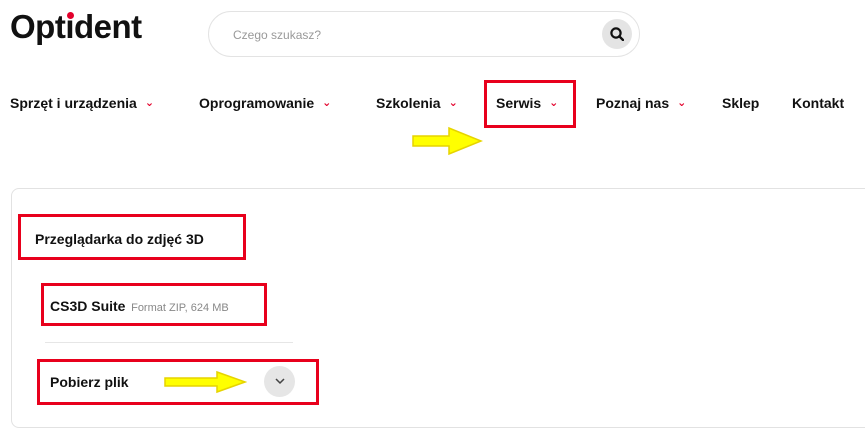  What do you see at coordinates (132, 237) in the screenshot?
I see `annotation-box-section-title` at bounding box center [132, 237].